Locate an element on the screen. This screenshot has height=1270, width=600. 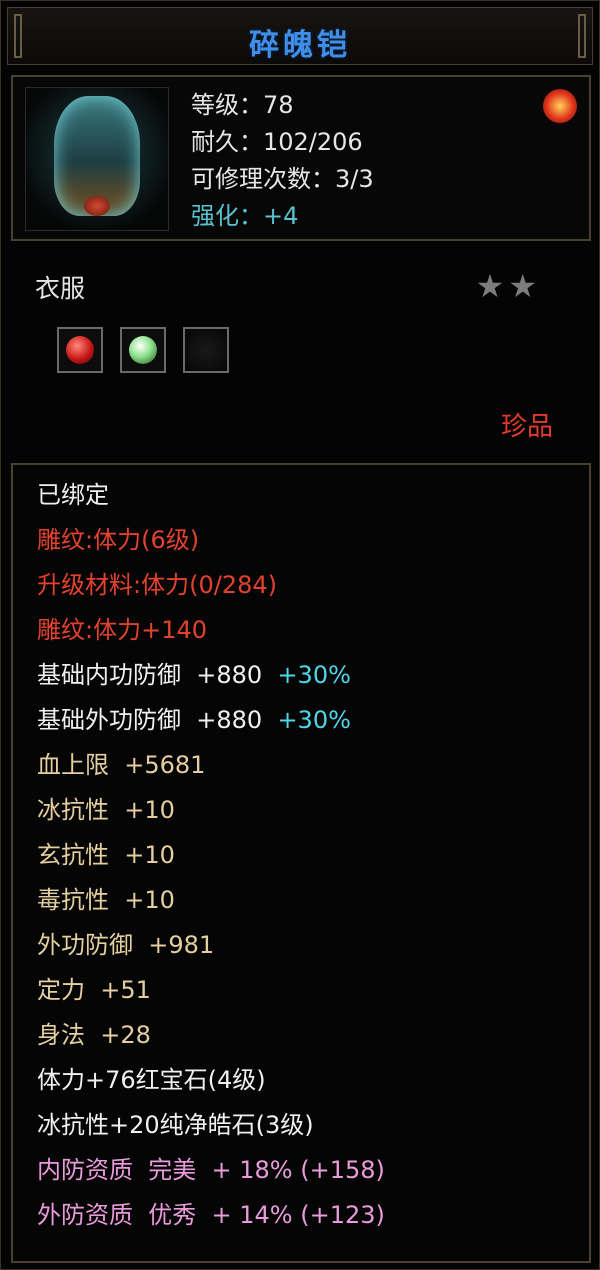
attribute-row: 冰抗性 +10 is located at coordinates (106, 810).